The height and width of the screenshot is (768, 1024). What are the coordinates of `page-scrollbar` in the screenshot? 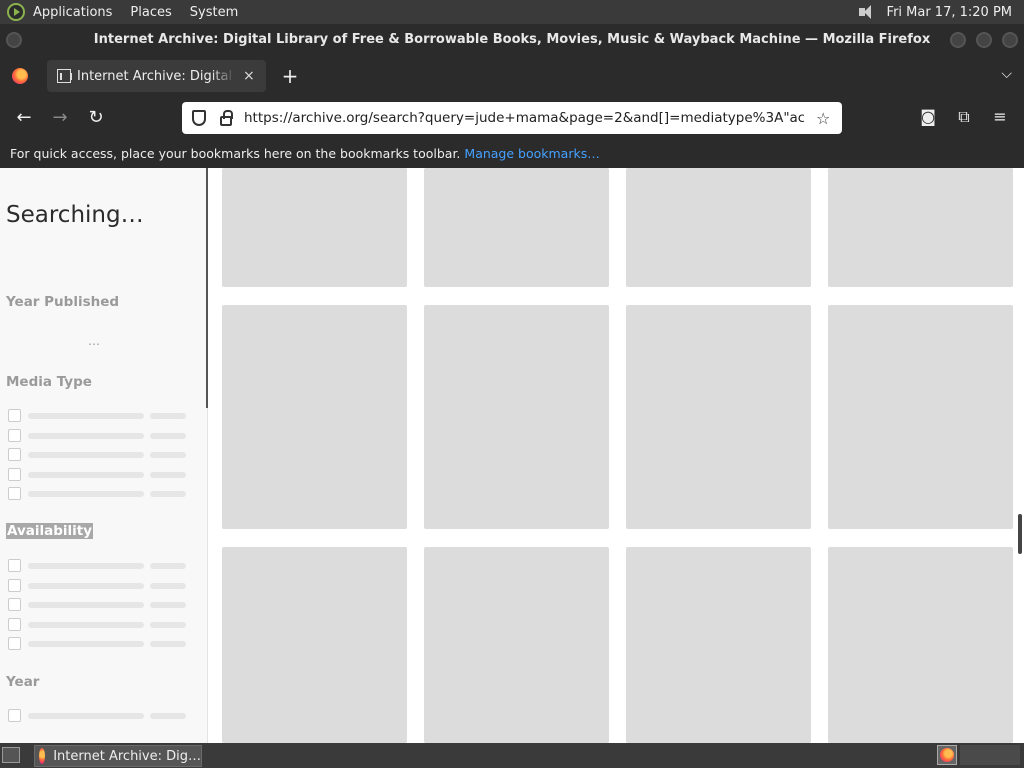 It's located at (1020, 534).